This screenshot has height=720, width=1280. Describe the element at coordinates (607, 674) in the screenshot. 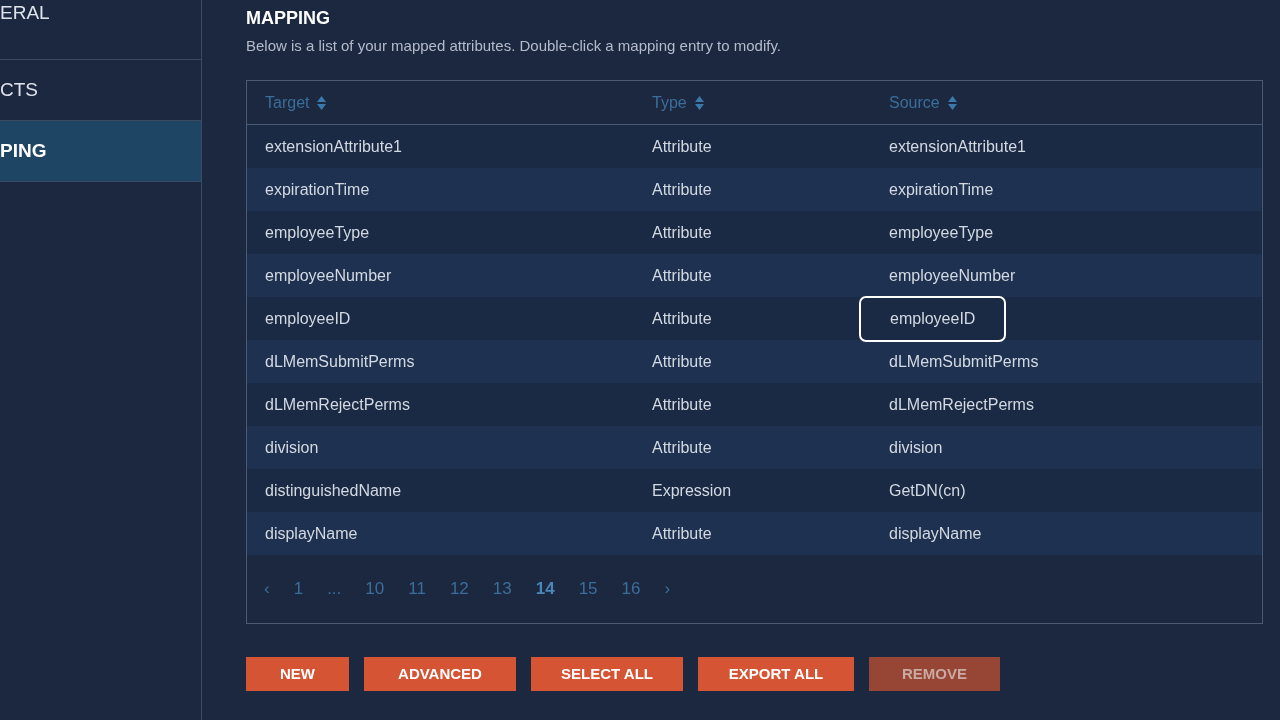

I see `action-button: SELECT ALL` at that location.